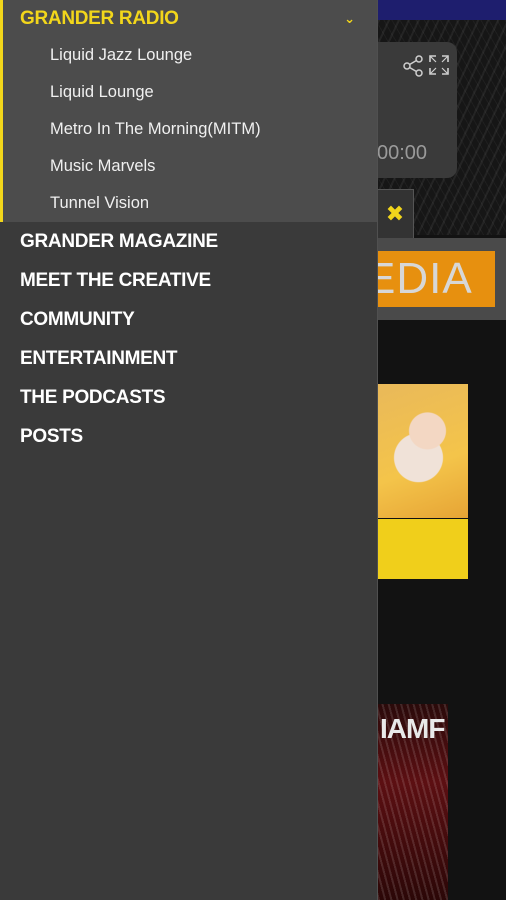 The height and width of the screenshot is (900, 506). Describe the element at coordinates (190, 166) in the screenshot. I see `subnav-item-music-marvels: Music Marvels` at that location.